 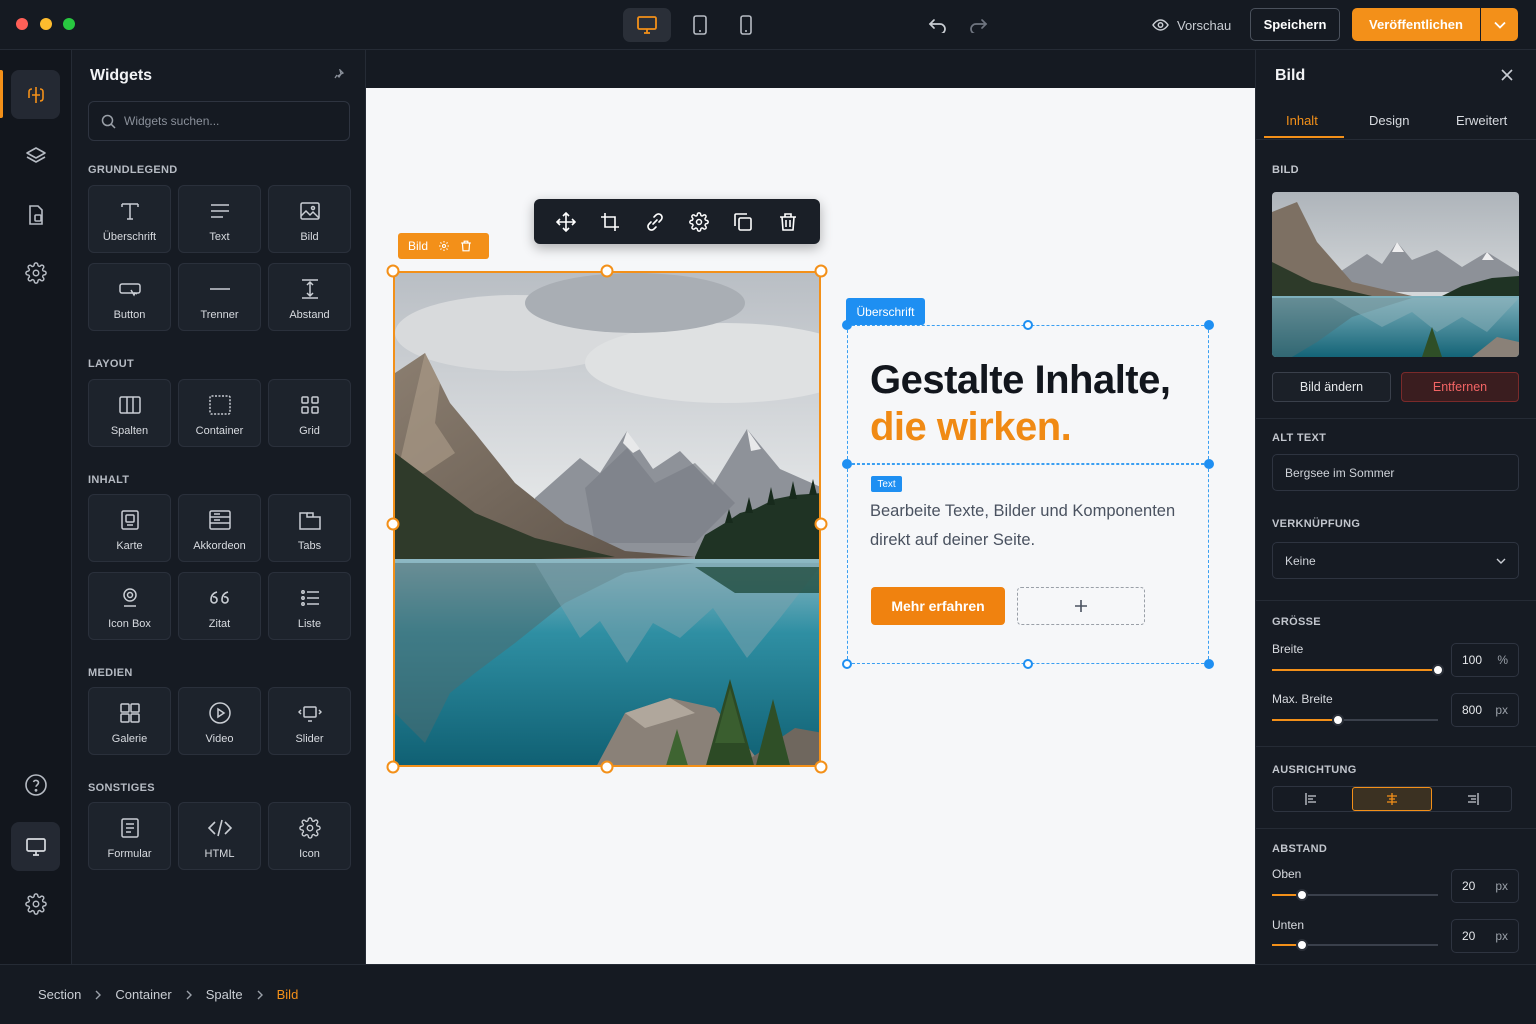 I want to click on resize-handle-sw, so click(x=393, y=767).